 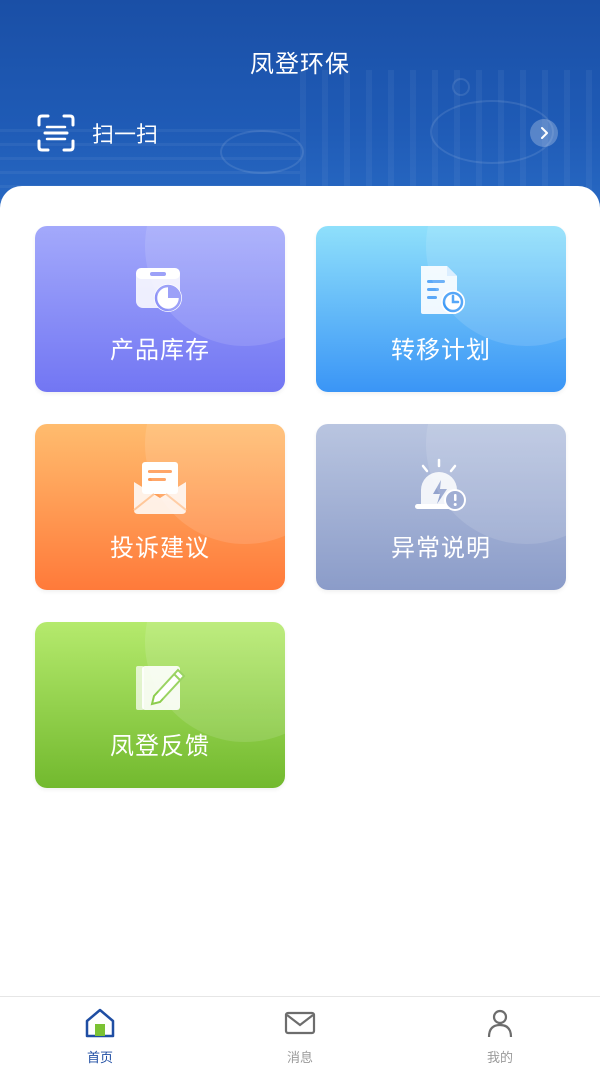 I want to click on factory-light-shape, so click(x=461, y=87).